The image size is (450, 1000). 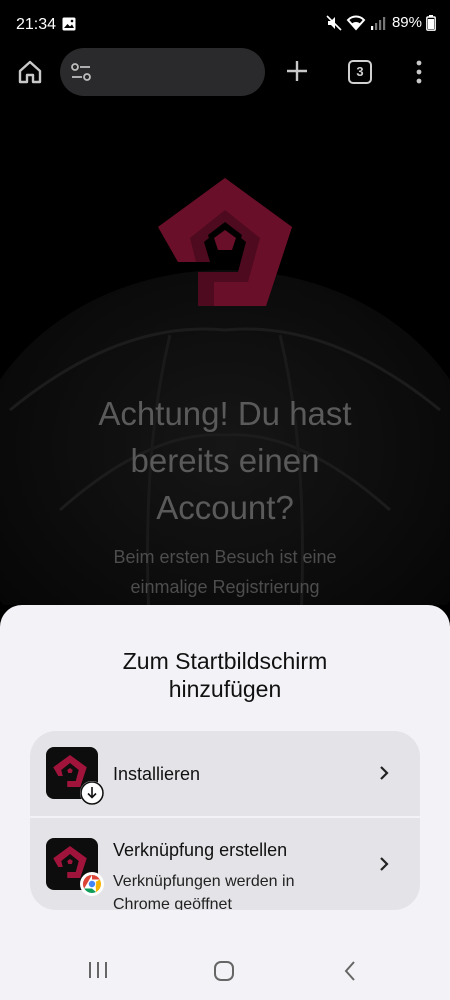 What do you see at coordinates (334, 22) in the screenshot?
I see `mute-icon` at bounding box center [334, 22].